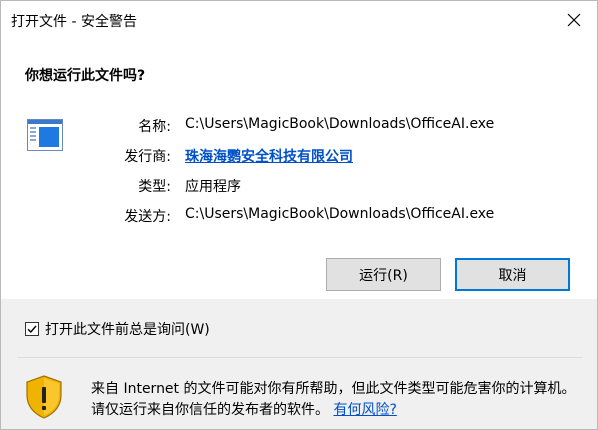  Describe the element at coordinates (85, 76) in the screenshot. I see `question-heading: 你想运行此文件吗?` at that location.